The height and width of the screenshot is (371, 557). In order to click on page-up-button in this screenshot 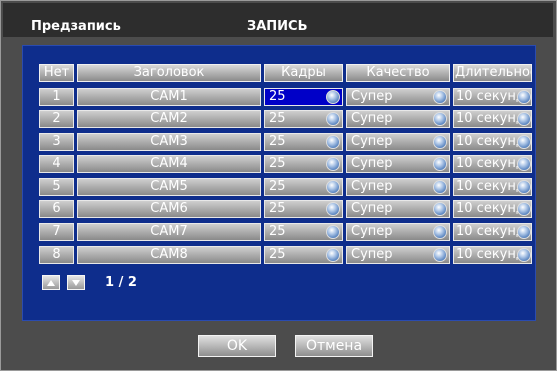, I will do `click(51, 282)`.